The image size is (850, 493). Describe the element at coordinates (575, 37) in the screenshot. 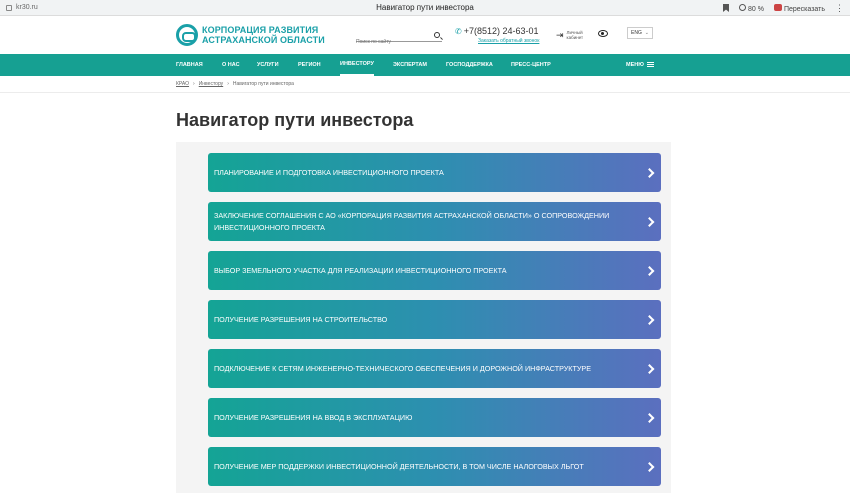

I see `cabinet-label-2: кабинет` at that location.